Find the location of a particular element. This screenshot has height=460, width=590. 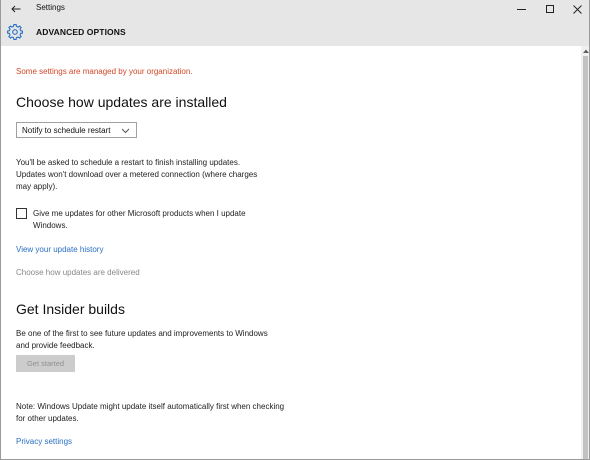

maximize-button is located at coordinates (550, 9).